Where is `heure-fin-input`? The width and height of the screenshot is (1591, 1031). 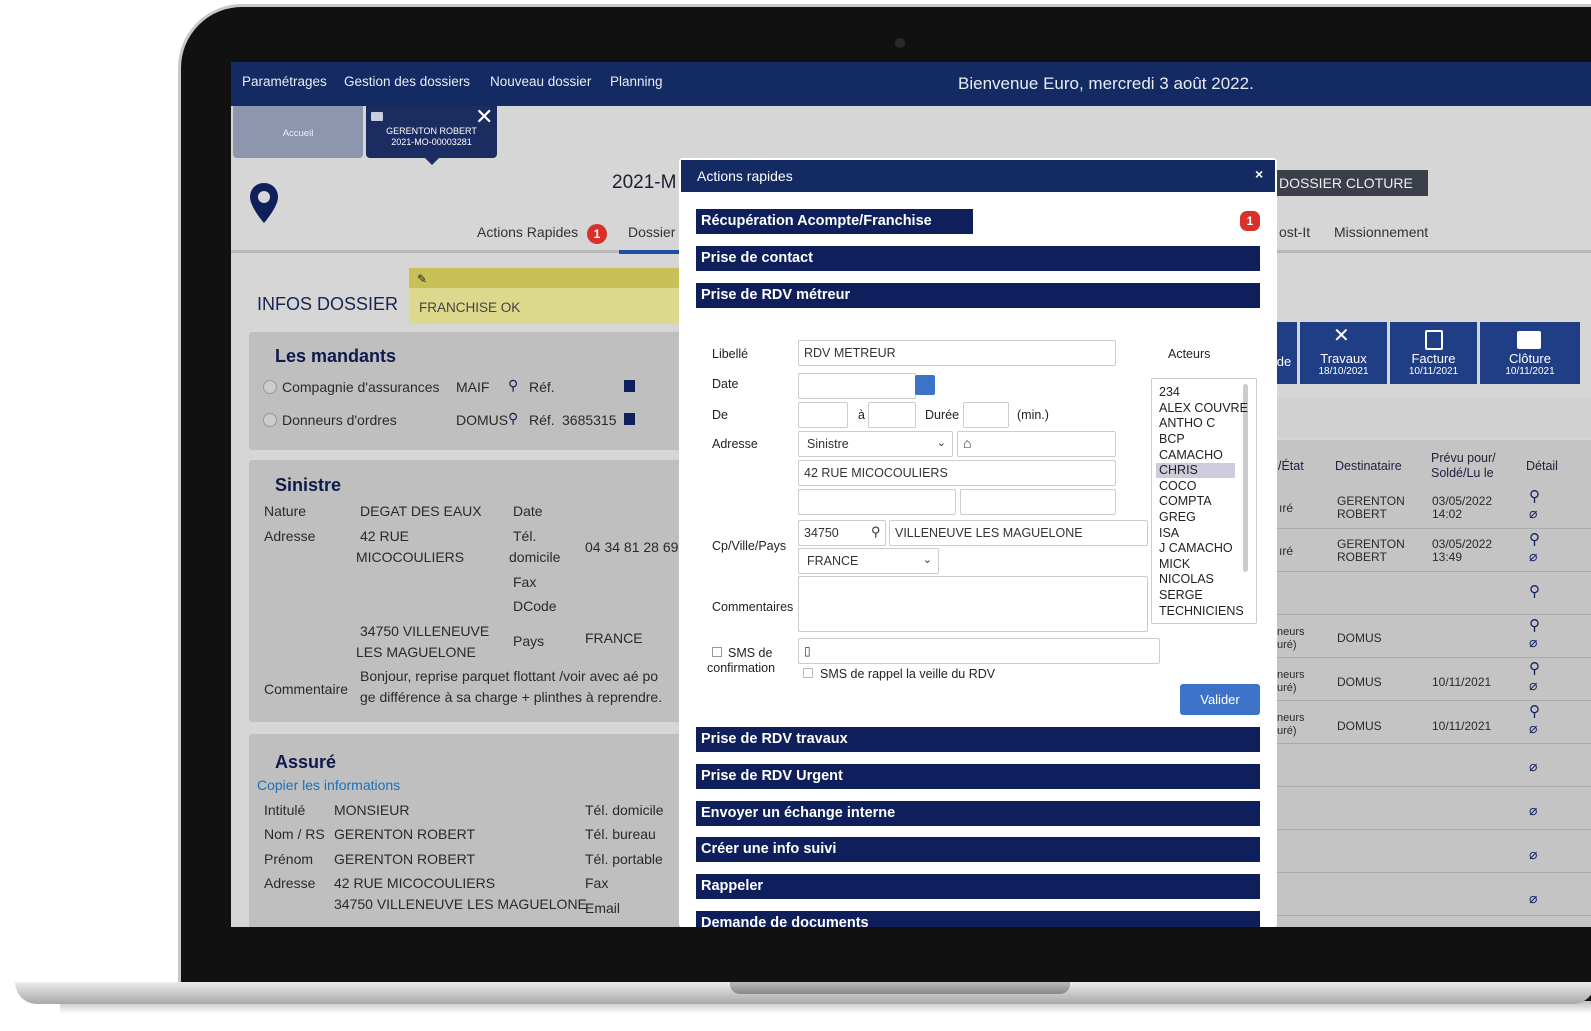 heure-fin-input is located at coordinates (892, 415).